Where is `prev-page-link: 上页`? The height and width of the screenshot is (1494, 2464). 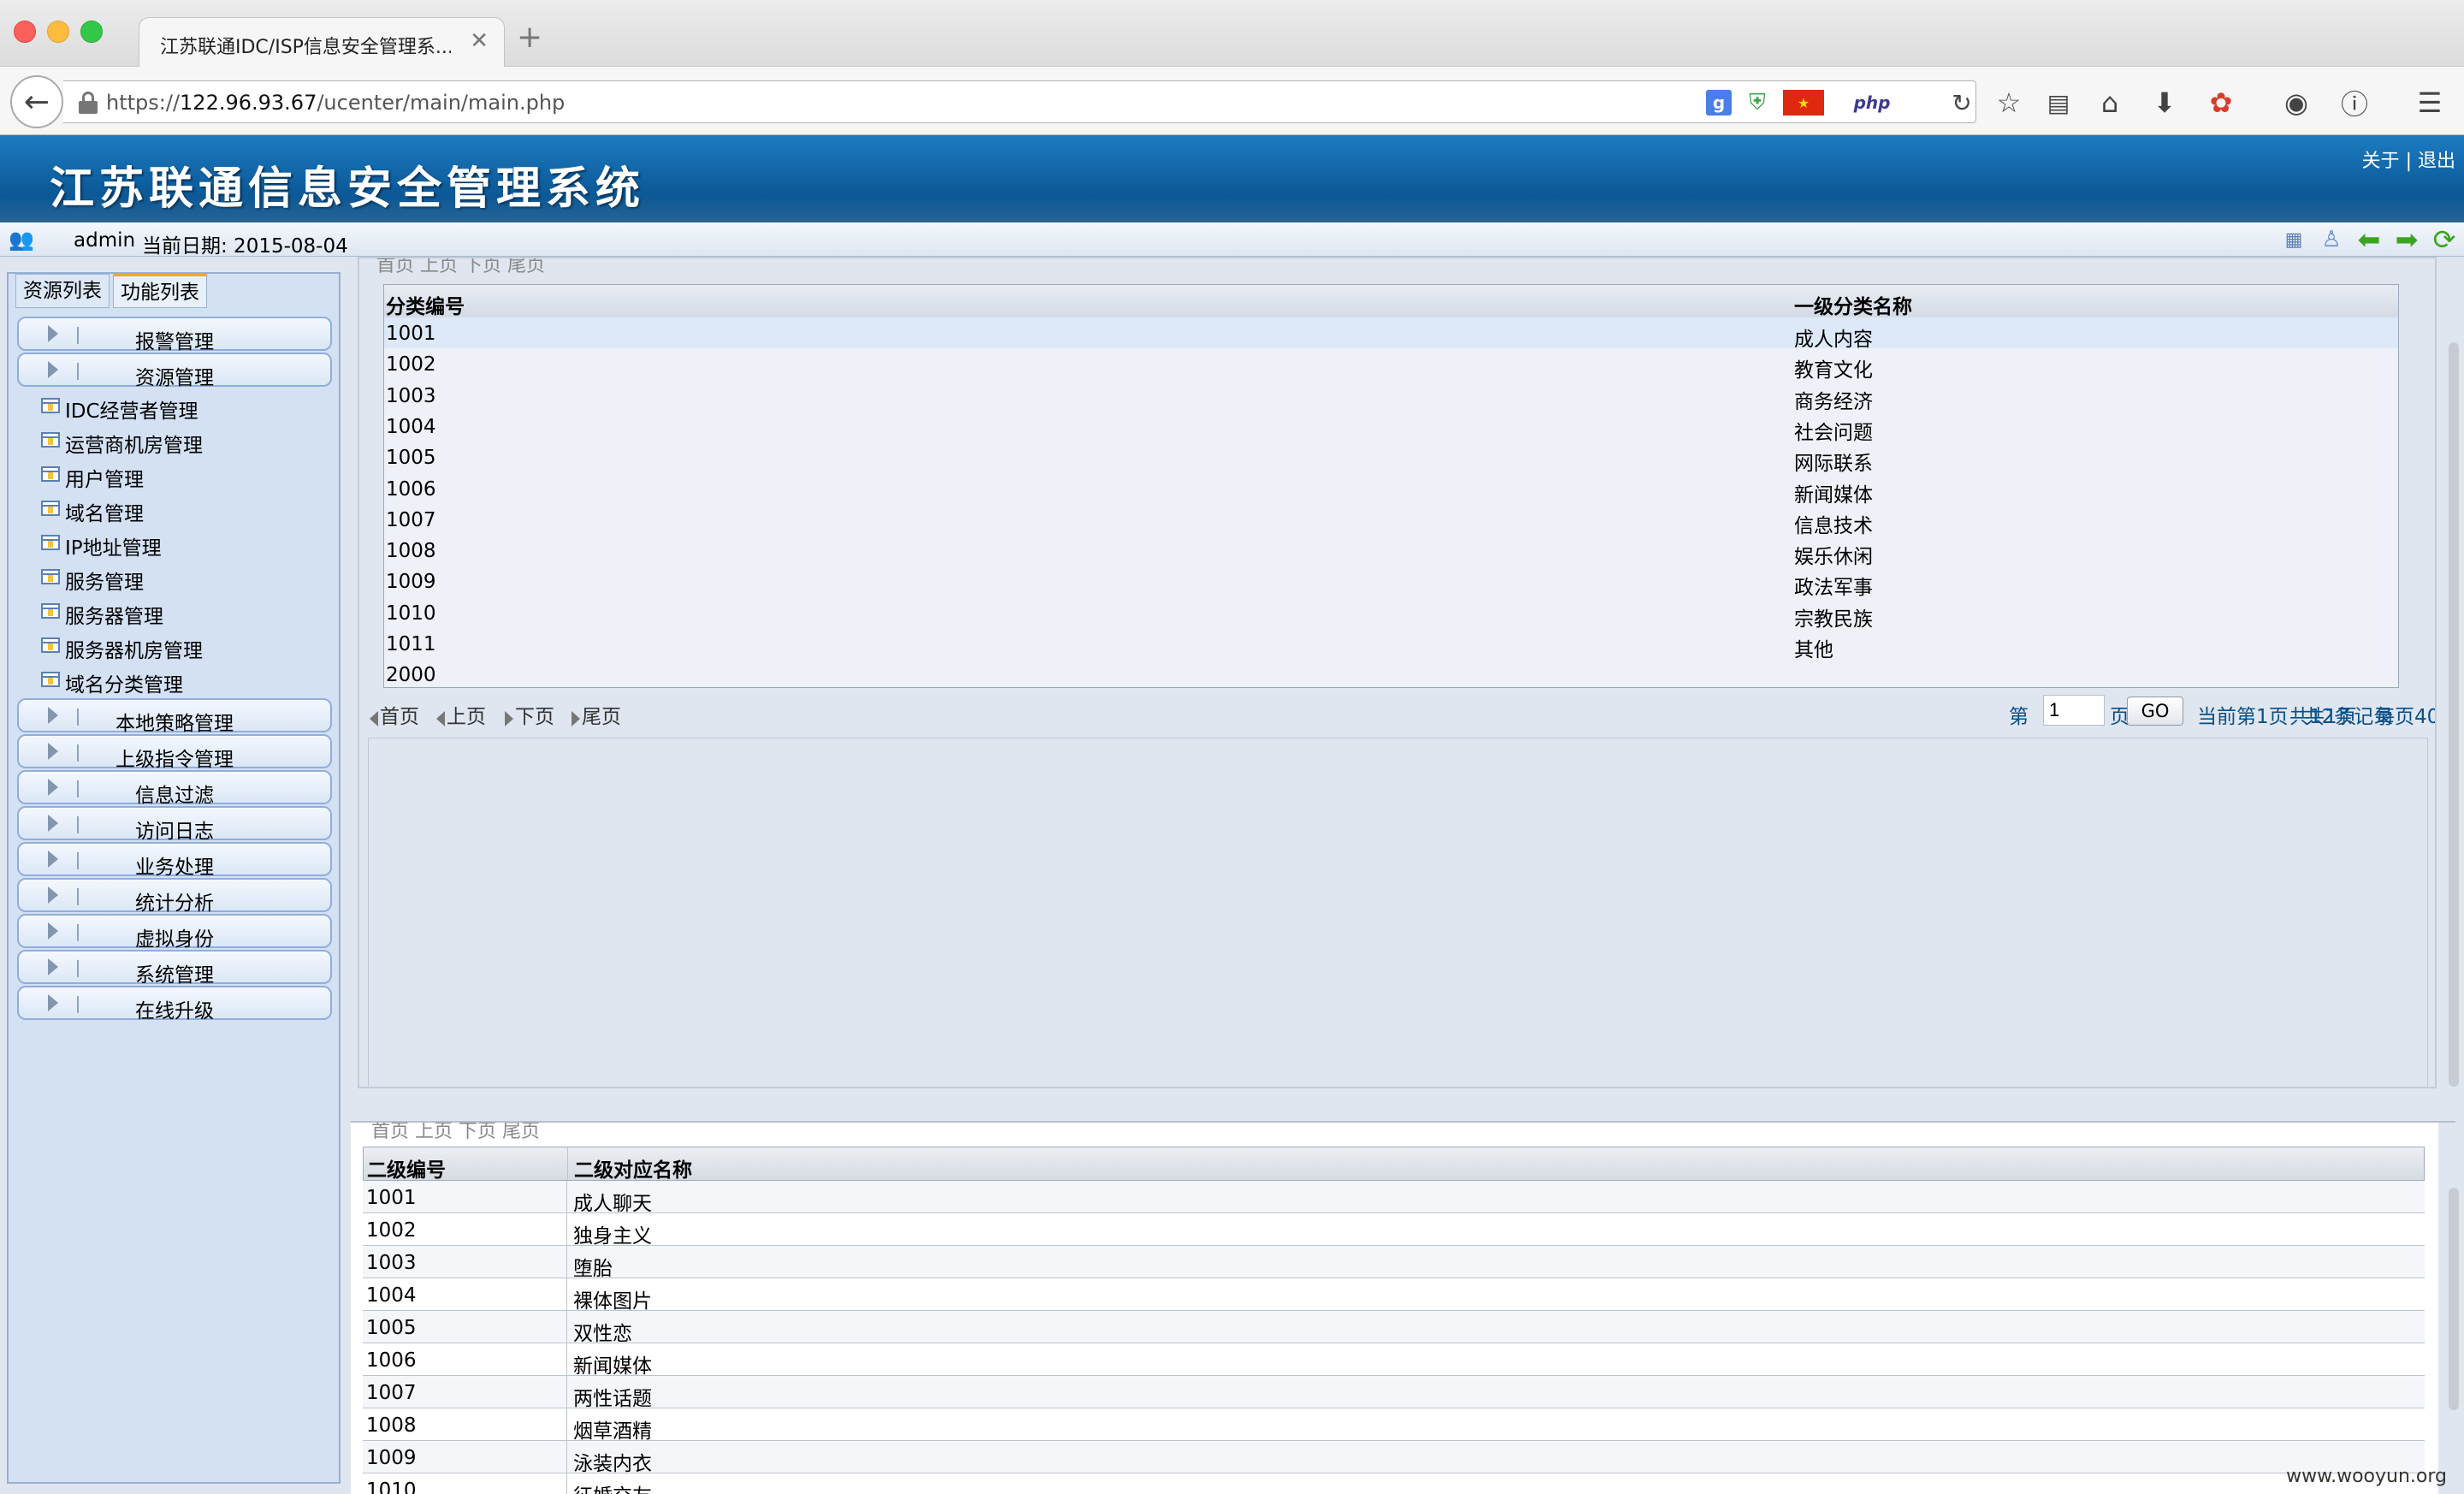 prev-page-link: 上页 is located at coordinates (461, 715).